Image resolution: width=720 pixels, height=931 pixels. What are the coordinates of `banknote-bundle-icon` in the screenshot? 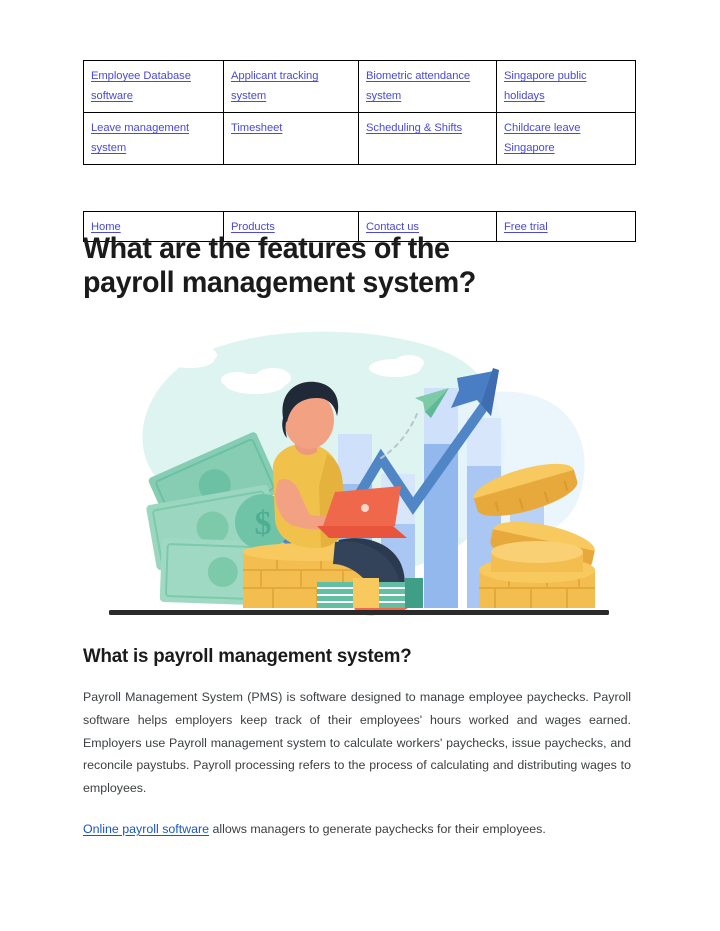 It's located at (370, 593).